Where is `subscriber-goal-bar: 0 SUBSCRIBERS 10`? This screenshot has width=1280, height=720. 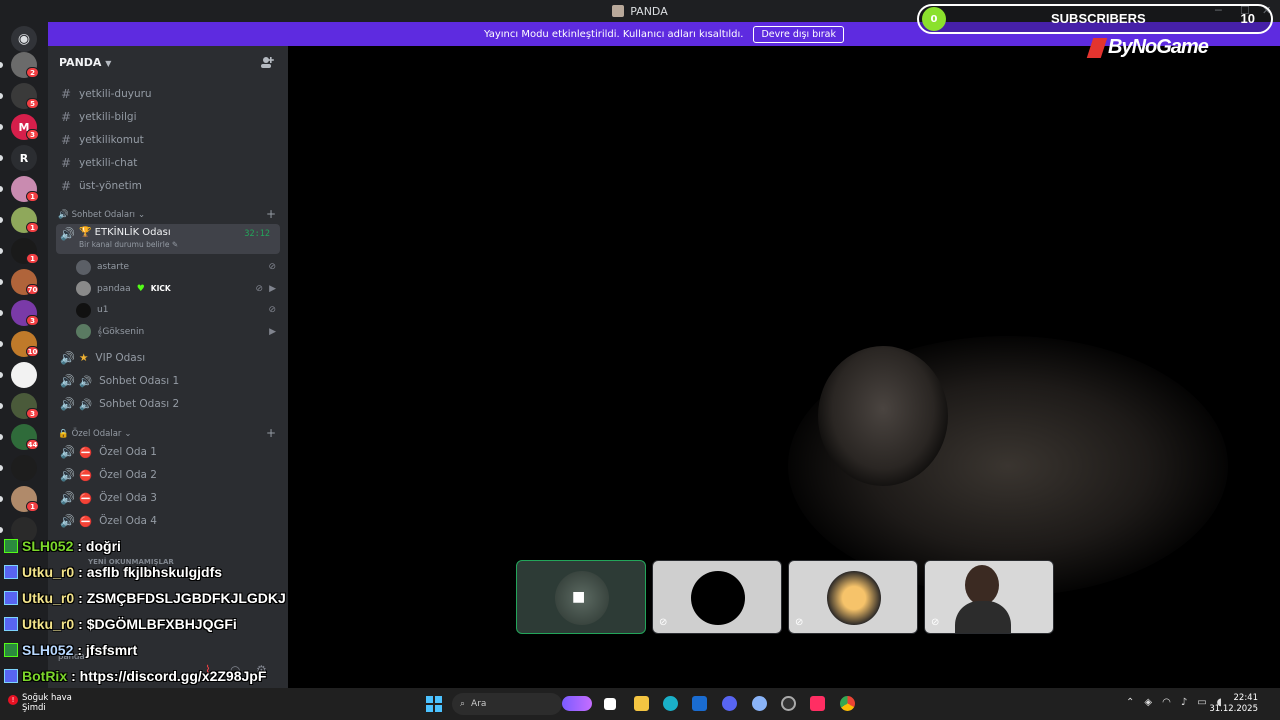 subscriber-goal-bar: 0 SUBSCRIBERS 10 is located at coordinates (1095, 19).